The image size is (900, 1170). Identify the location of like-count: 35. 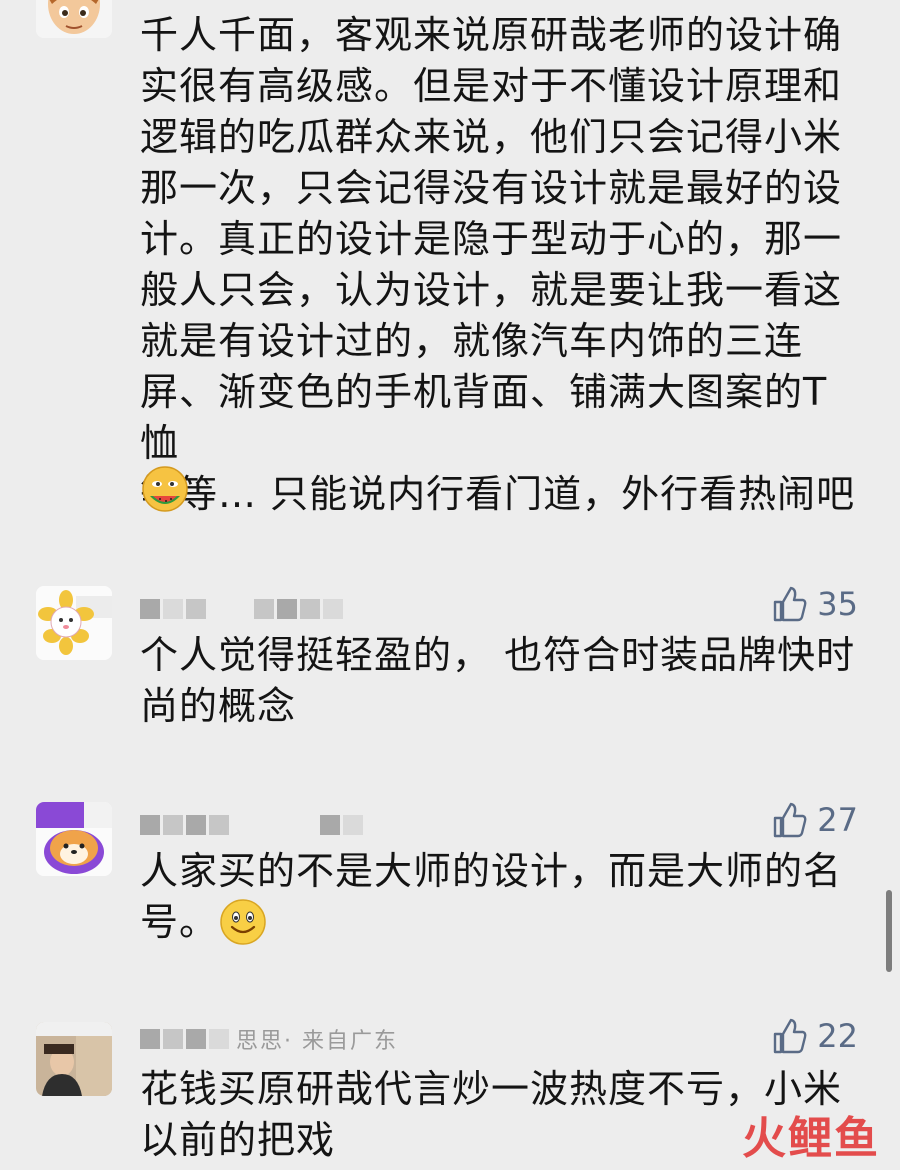
(837, 604).